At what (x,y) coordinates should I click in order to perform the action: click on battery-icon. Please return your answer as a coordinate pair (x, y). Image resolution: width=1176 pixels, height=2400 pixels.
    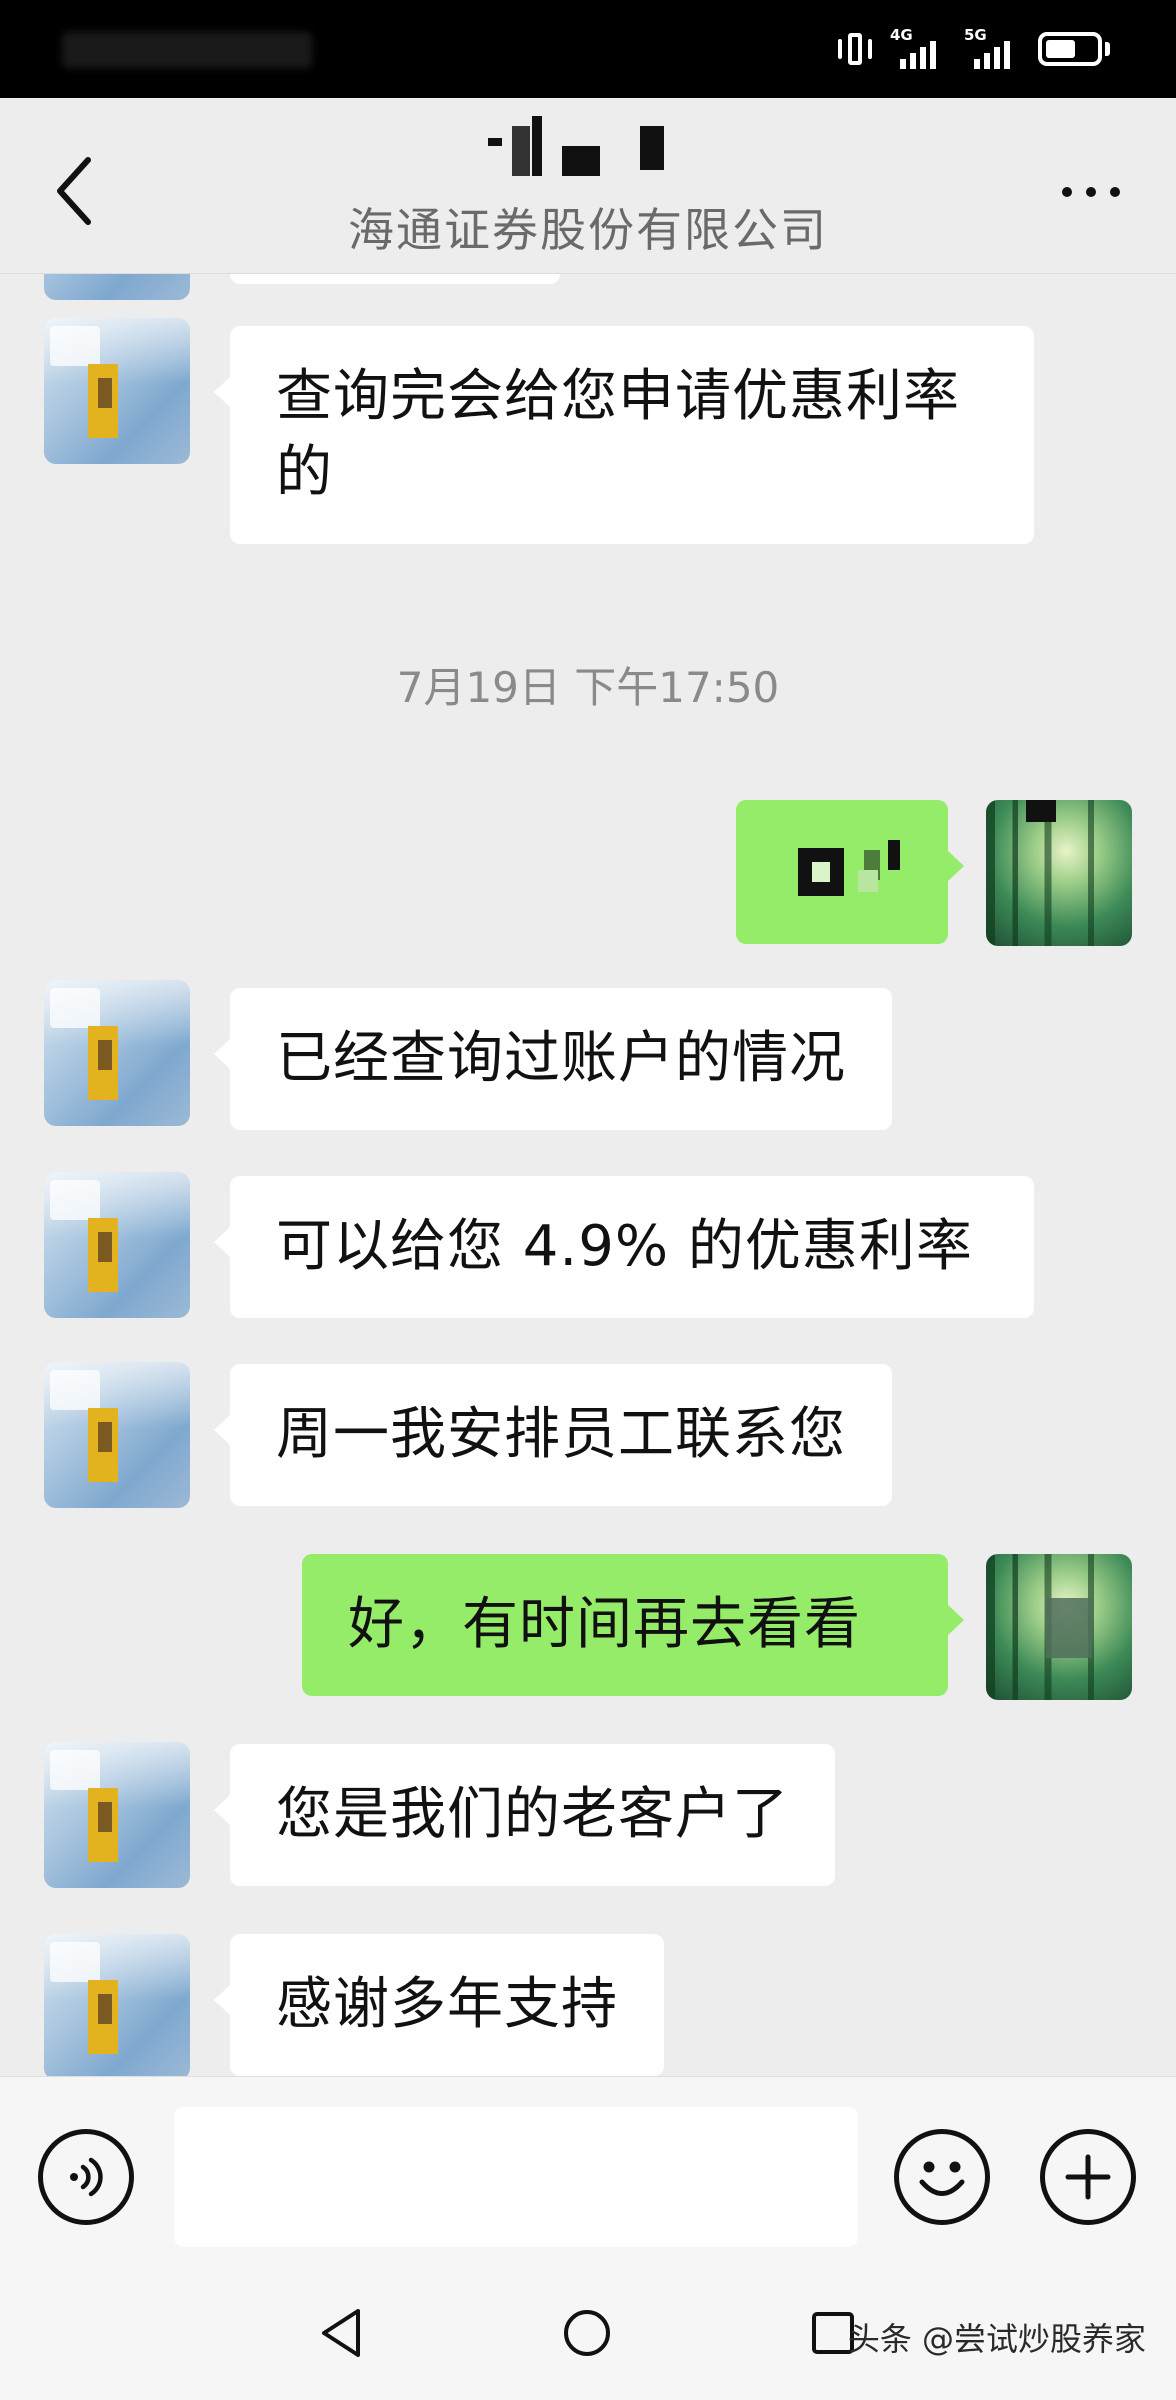
    Looking at the image, I should click on (1074, 49).